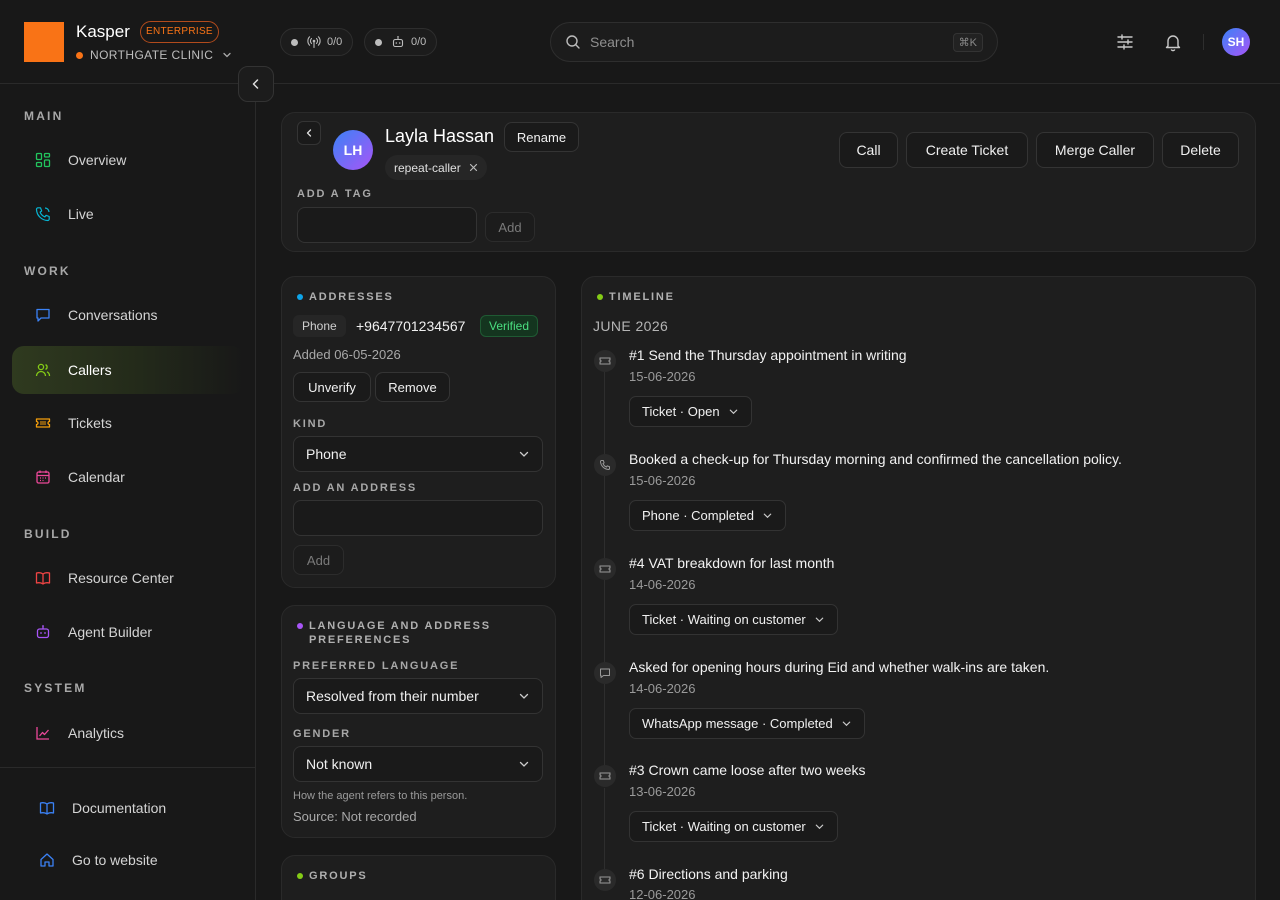  What do you see at coordinates (128, 767) in the screenshot?
I see `divider` at bounding box center [128, 767].